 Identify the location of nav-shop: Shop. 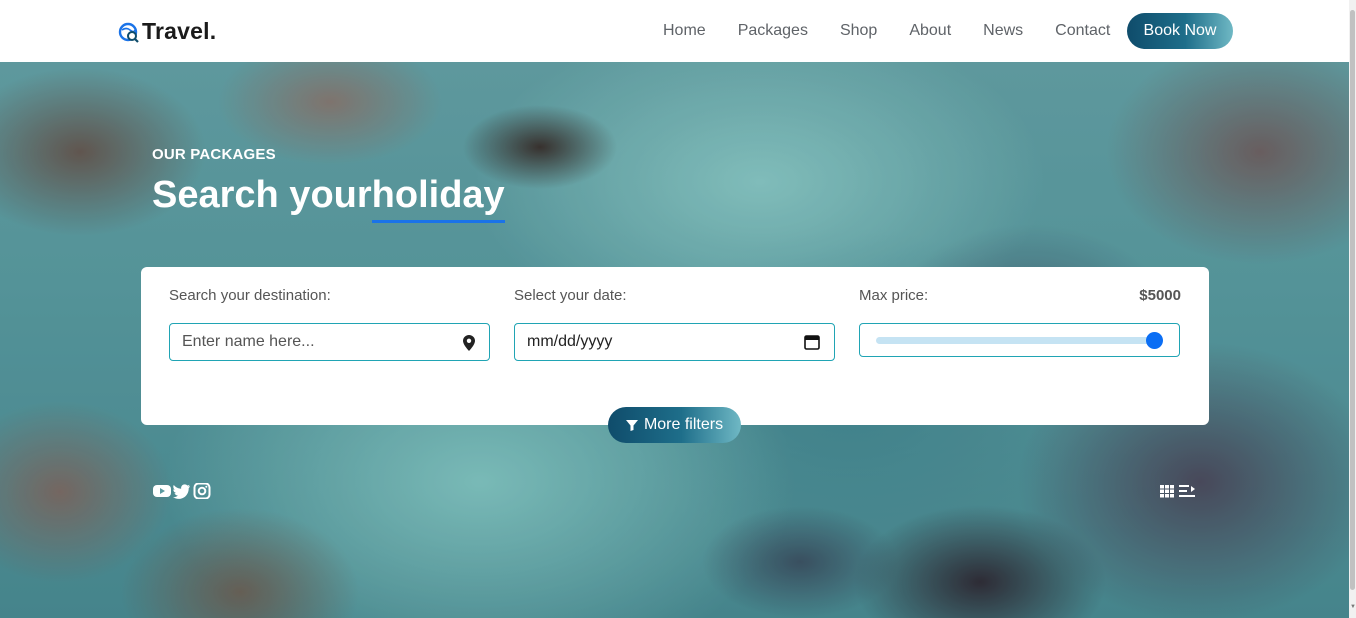
(858, 31).